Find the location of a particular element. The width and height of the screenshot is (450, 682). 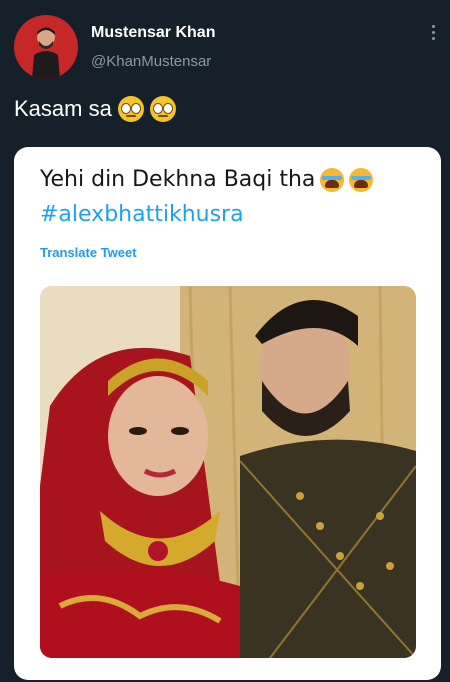

tweet-header: Mustensar Khan @KhanMustensar is located at coordinates (225, 45).